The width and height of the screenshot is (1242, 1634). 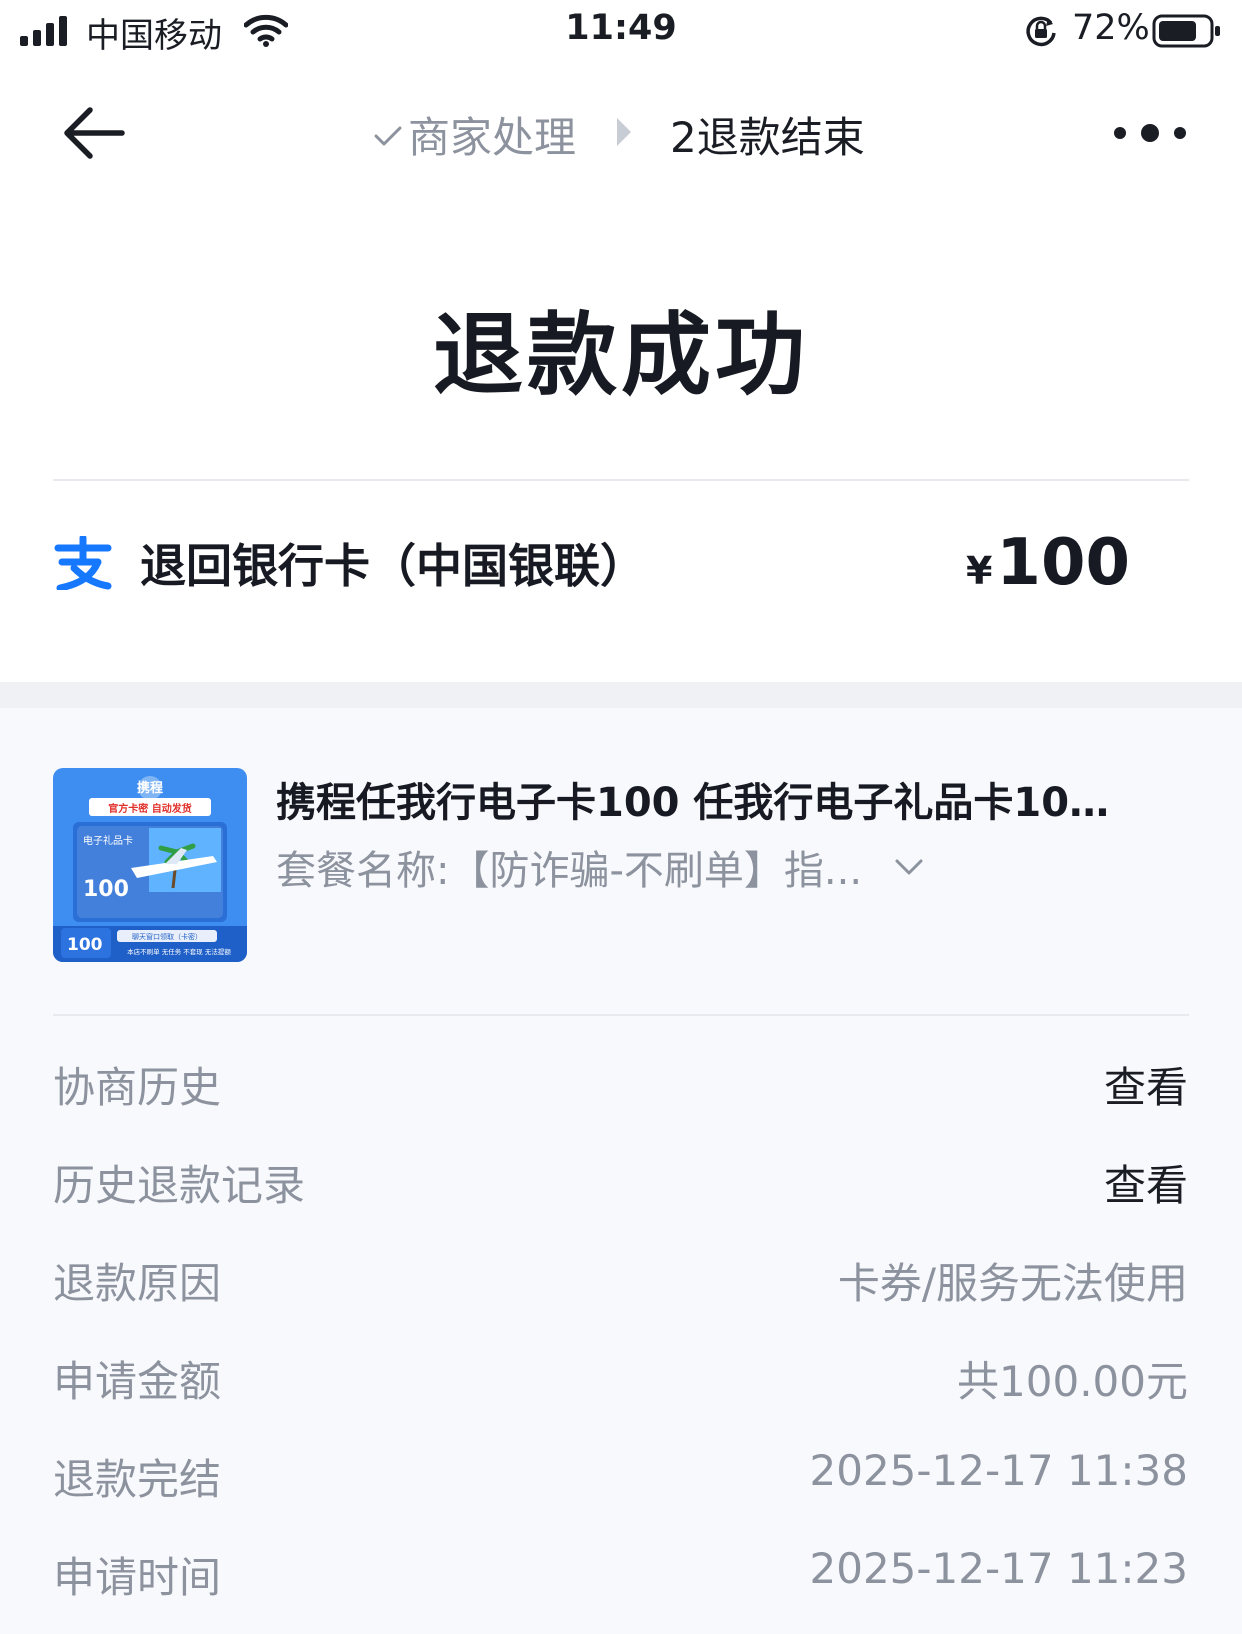 What do you see at coordinates (137, 1381) in the screenshot?
I see `row-label-requested-amount: 申请金额` at bounding box center [137, 1381].